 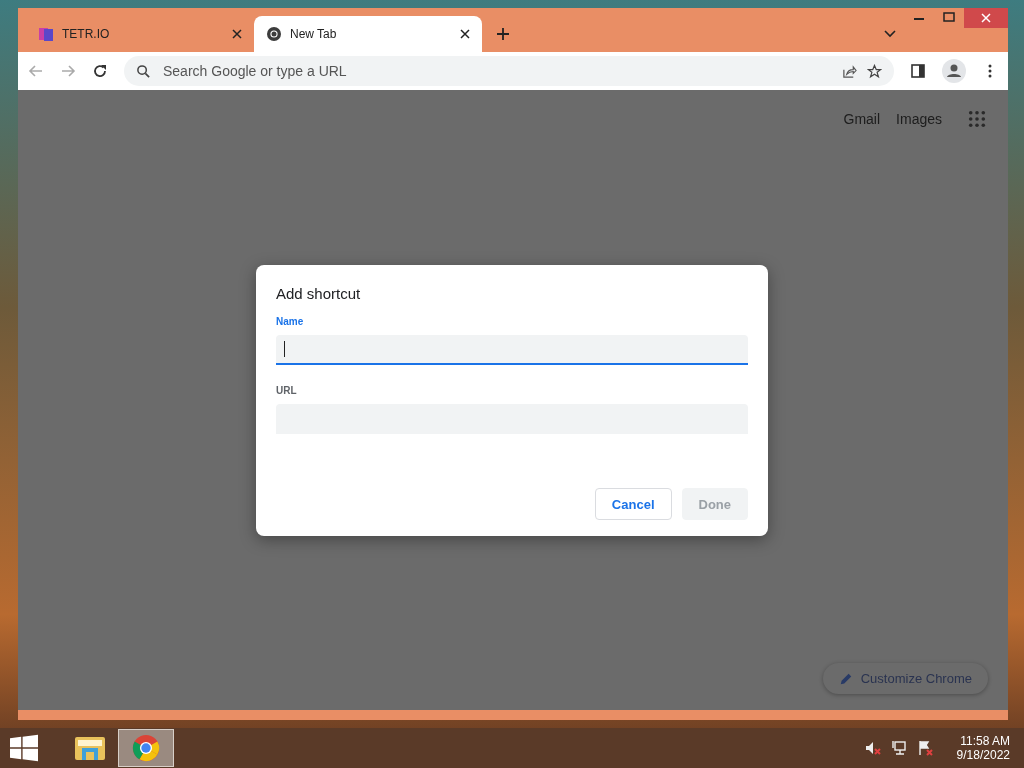 I want to click on apps-grid-icon, so click(x=977, y=119).